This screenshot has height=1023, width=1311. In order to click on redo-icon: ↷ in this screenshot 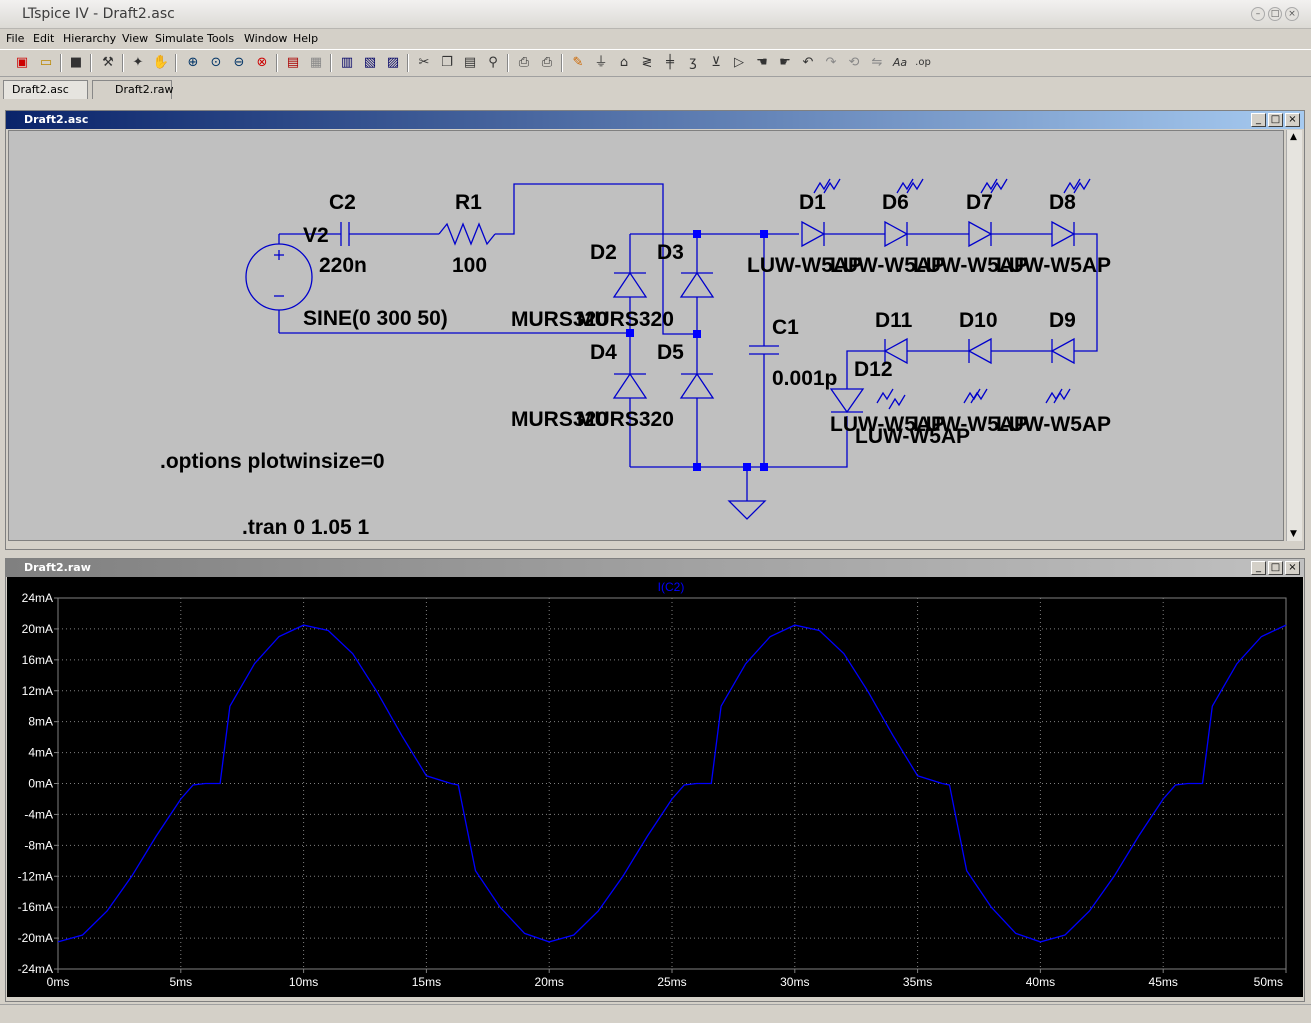, I will do `click(831, 63)`.